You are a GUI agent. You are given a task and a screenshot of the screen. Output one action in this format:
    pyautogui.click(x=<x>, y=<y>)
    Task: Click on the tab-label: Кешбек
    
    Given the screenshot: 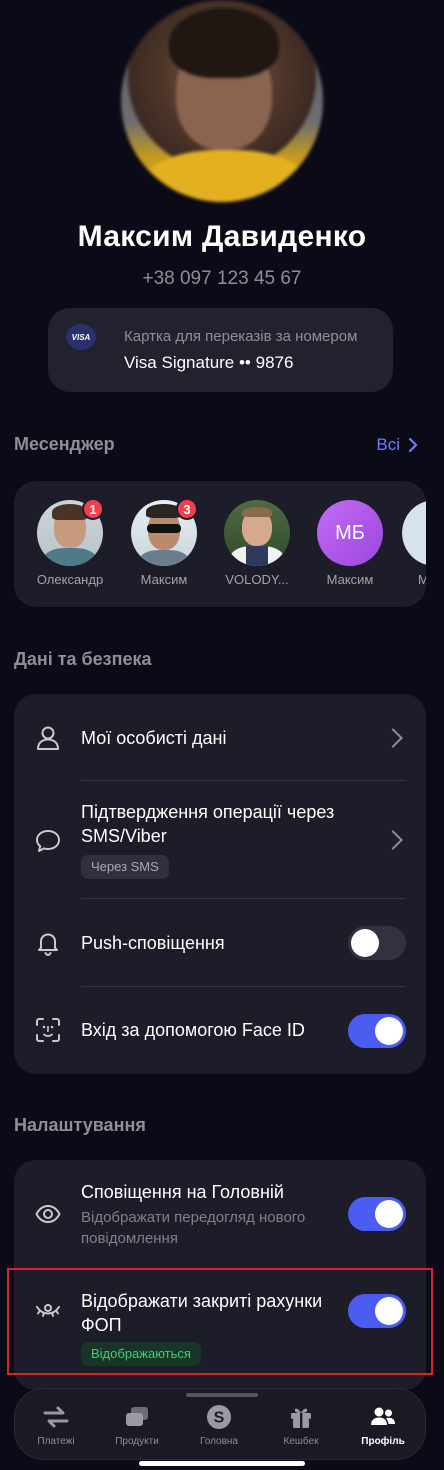 What is the action you would take?
    pyautogui.click(x=301, y=1441)
    